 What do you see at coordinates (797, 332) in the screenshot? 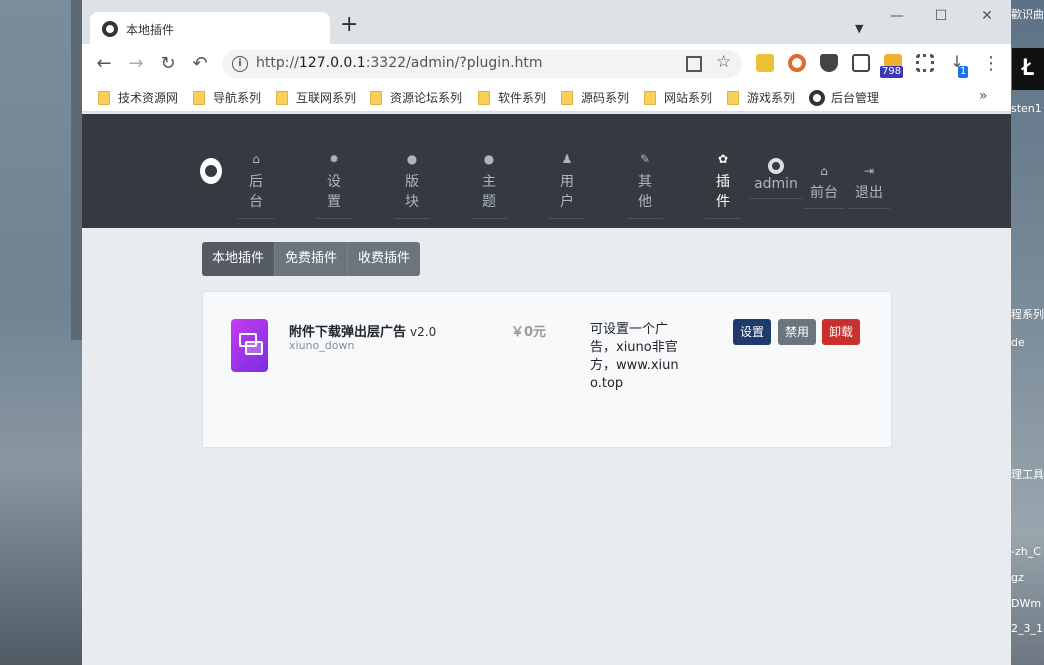
I see `plugin-disable-button: 禁用` at bounding box center [797, 332].